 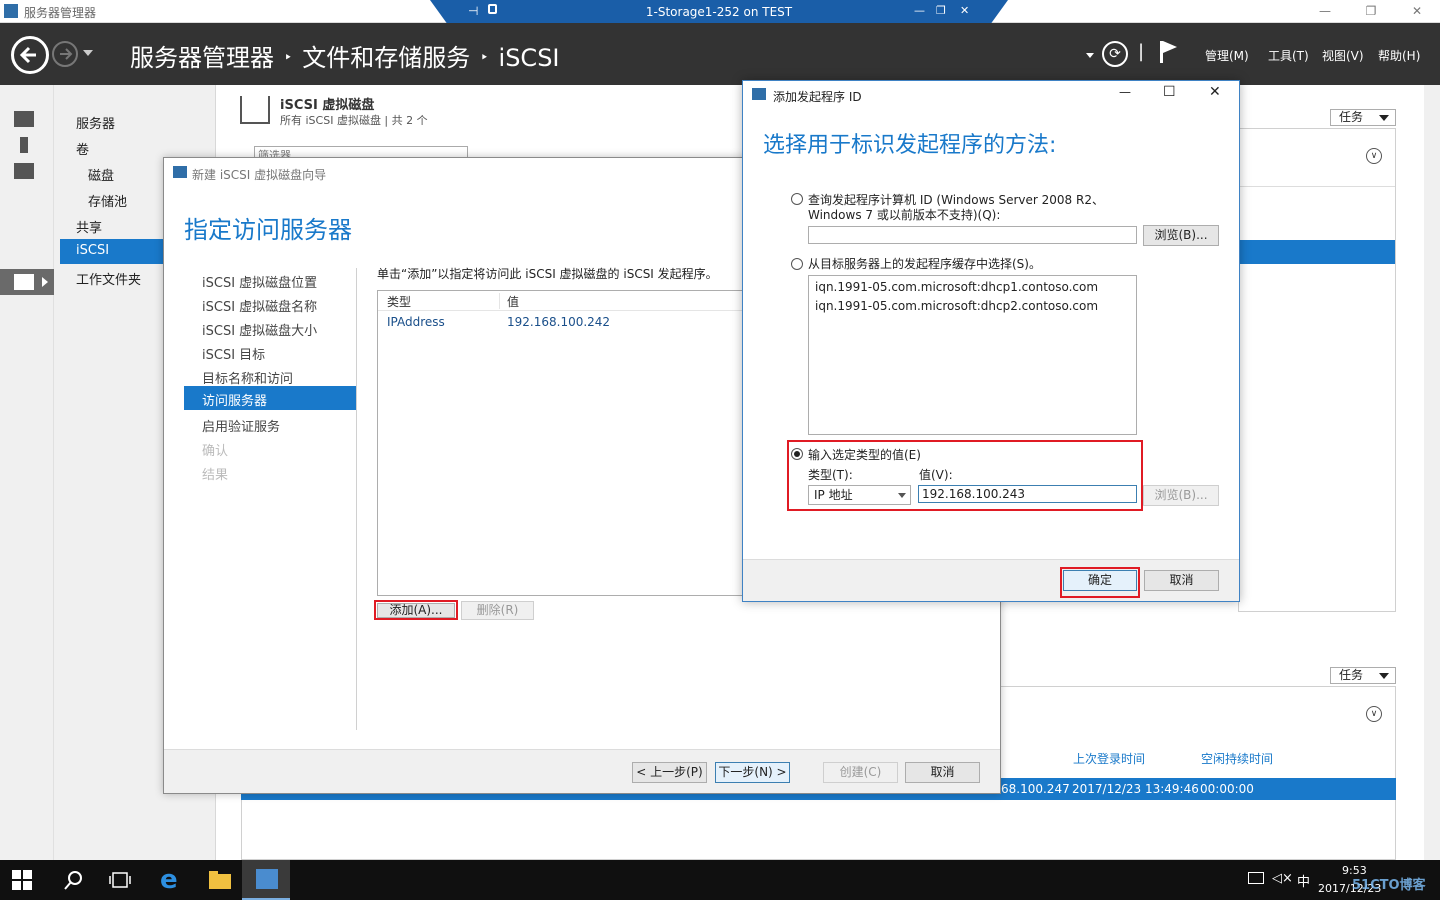 I want to click on history-dropdown-icon, so click(x=88, y=53).